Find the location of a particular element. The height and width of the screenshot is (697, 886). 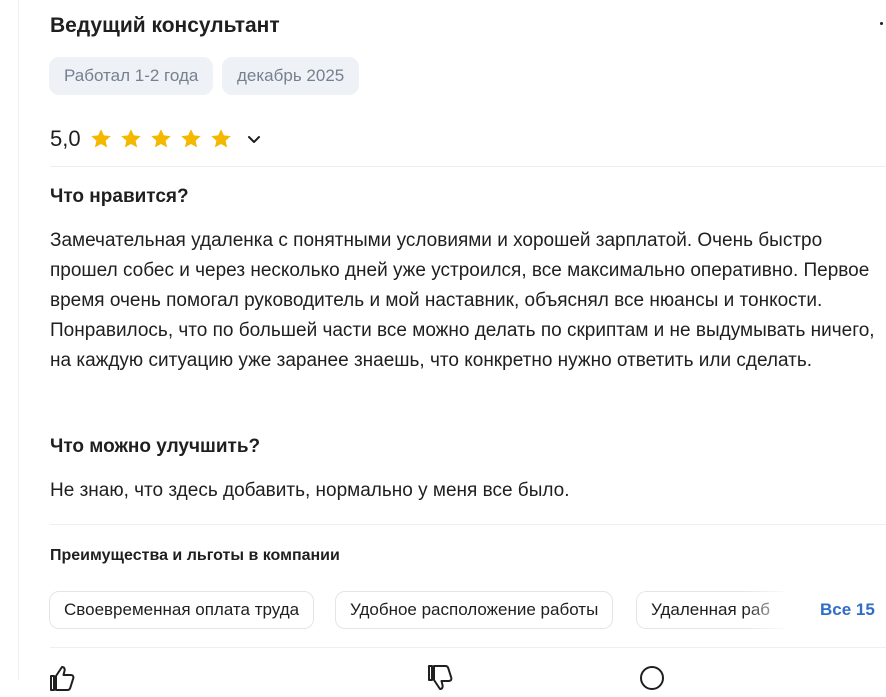

improve-heading: Что можно улучшить? is located at coordinates (155, 446).